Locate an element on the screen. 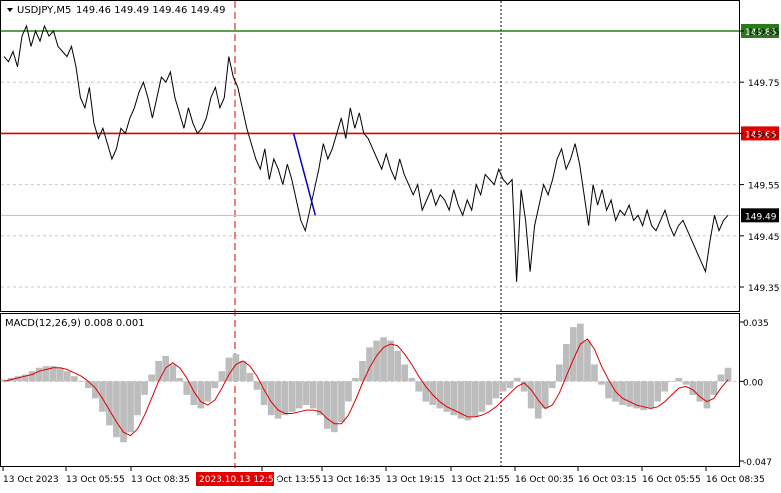 This screenshot has width=781, height=493. macd-axis-label: 0.00 is located at coordinates (753, 383).